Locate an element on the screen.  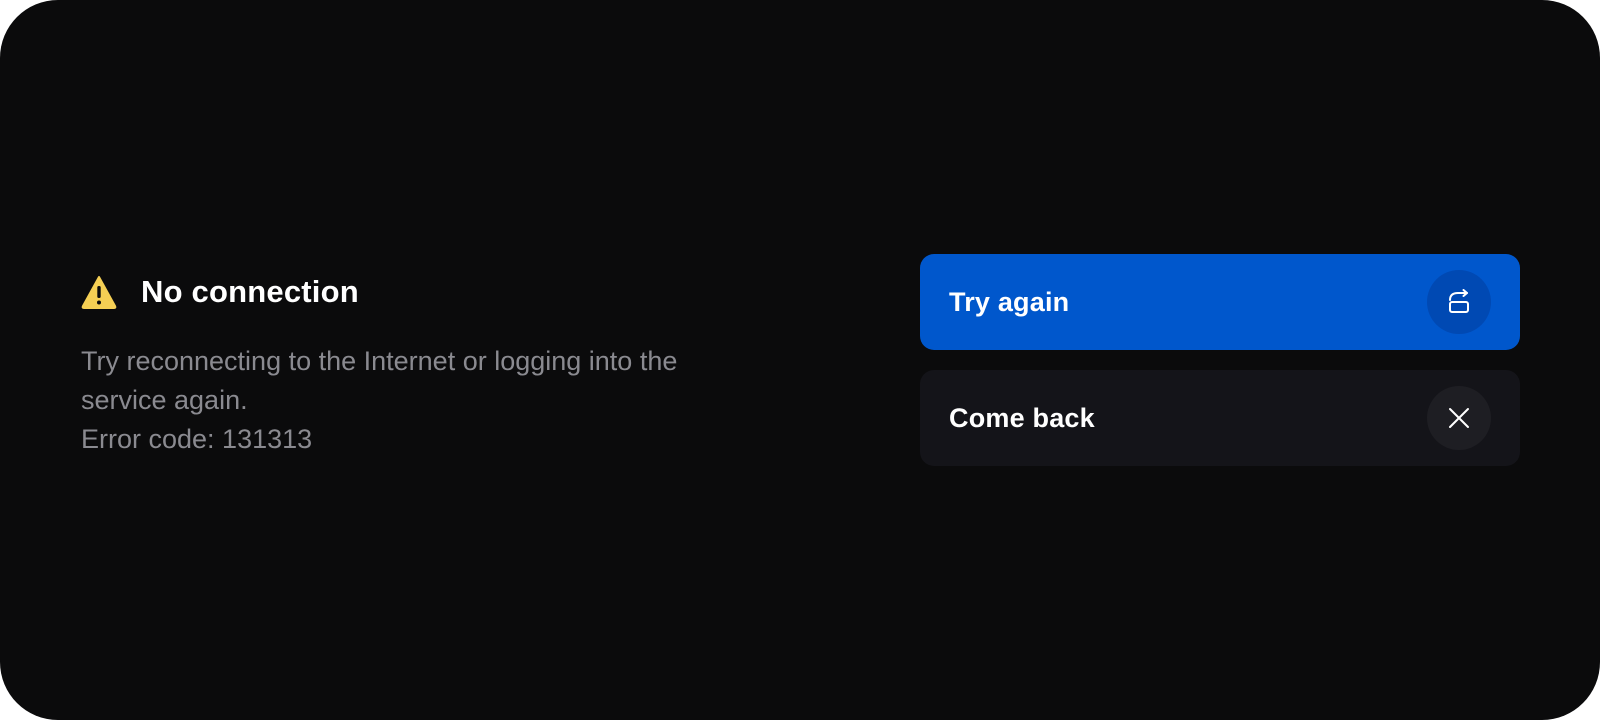
error-header: No connection is located at coordinates (441, 292).